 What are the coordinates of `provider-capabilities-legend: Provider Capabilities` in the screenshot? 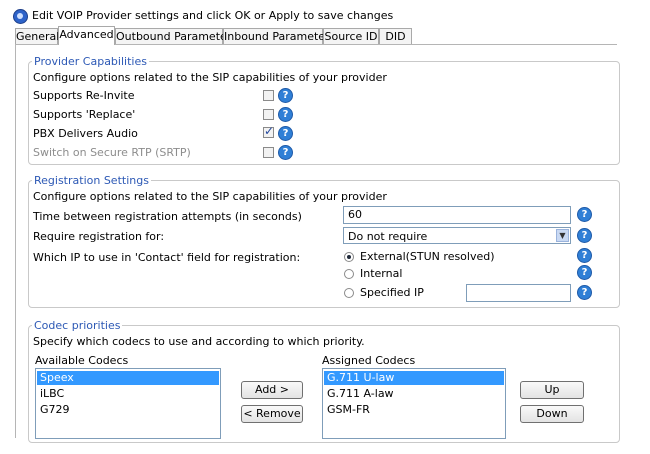 It's located at (90, 61).